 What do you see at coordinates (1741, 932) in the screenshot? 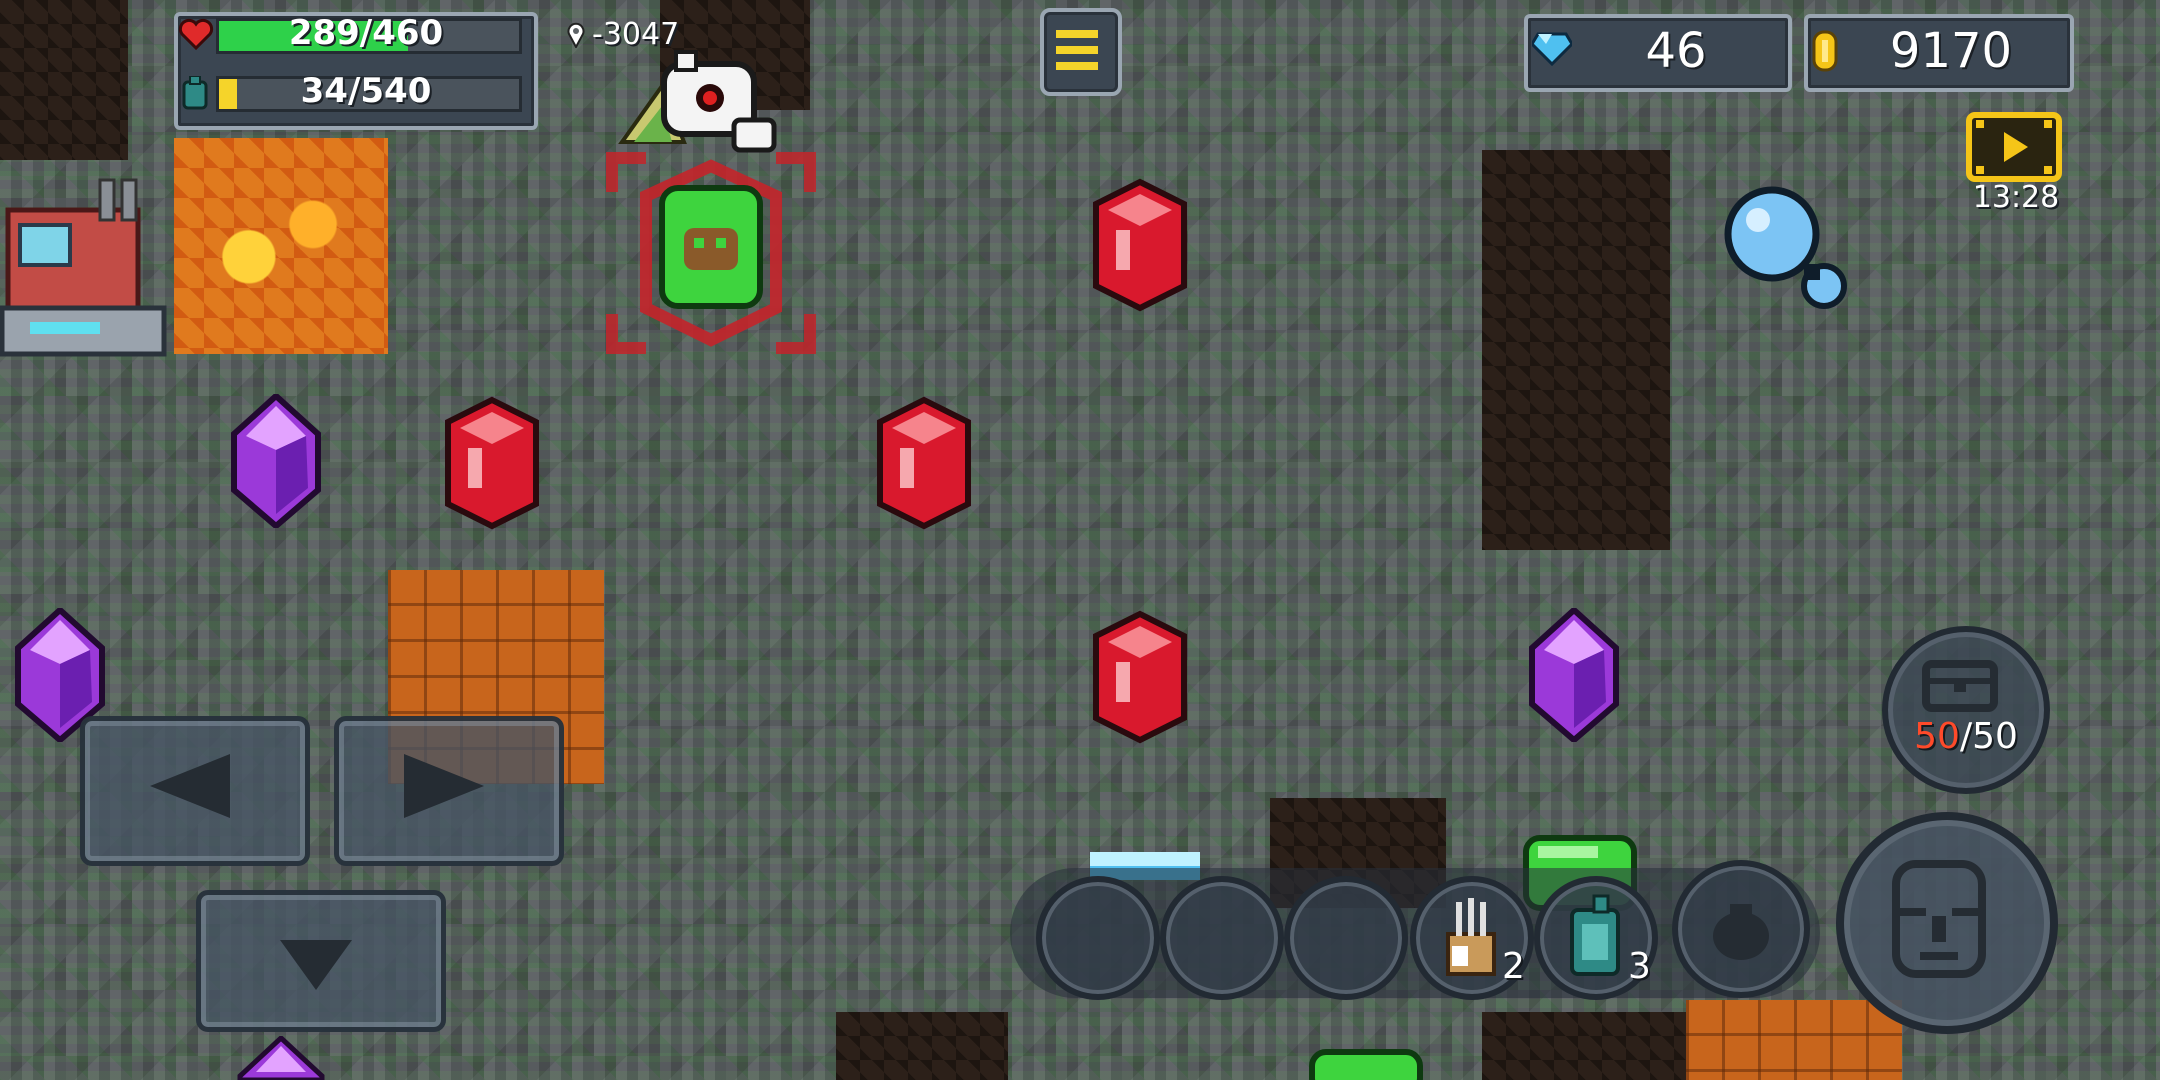
I see `bag-icon` at bounding box center [1741, 932].